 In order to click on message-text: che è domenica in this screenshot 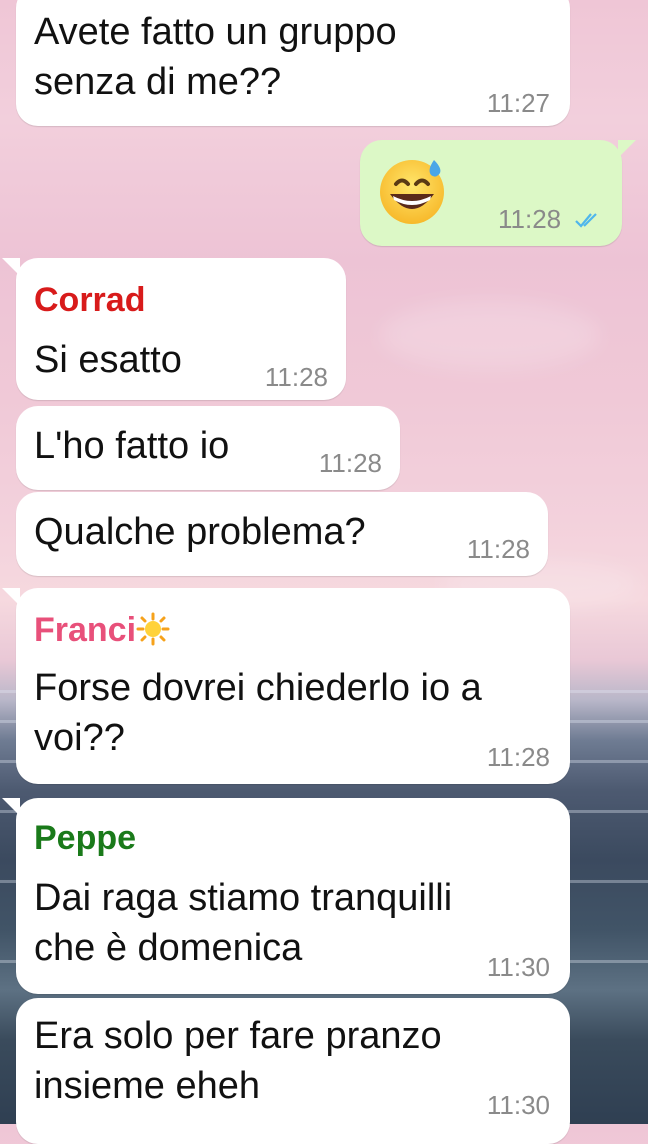, I will do `click(168, 948)`.